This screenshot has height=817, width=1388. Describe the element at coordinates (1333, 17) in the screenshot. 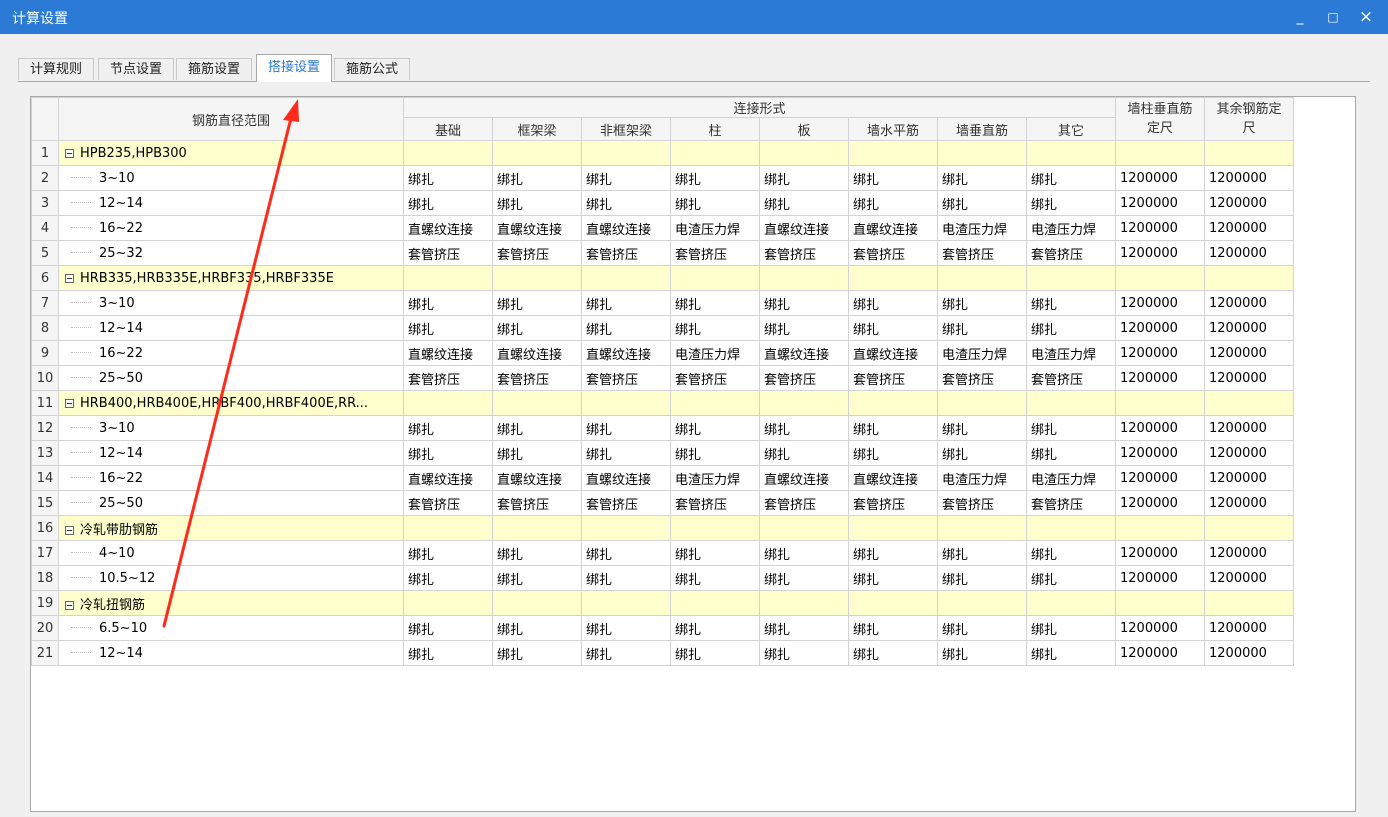

I see `maximize-button: □` at that location.